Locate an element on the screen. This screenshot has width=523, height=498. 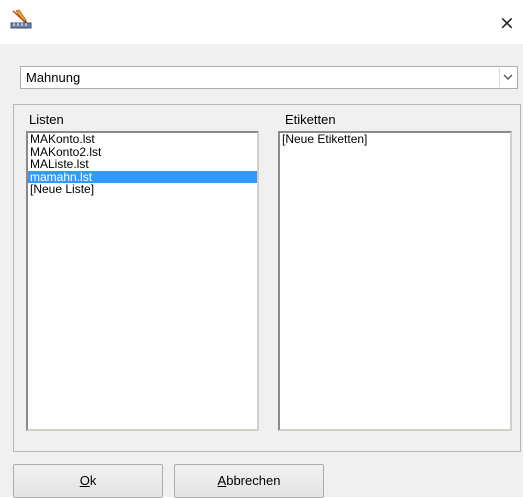
cancel-label-rest: bbrechen is located at coordinates (253, 480).